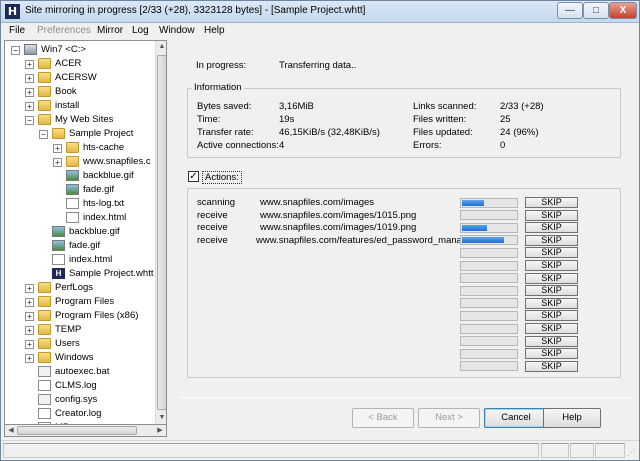 The width and height of the screenshot is (640, 461). What do you see at coordinates (74, 287) in the screenshot?
I see `tree-item-label: PerfLogs` at bounding box center [74, 287].